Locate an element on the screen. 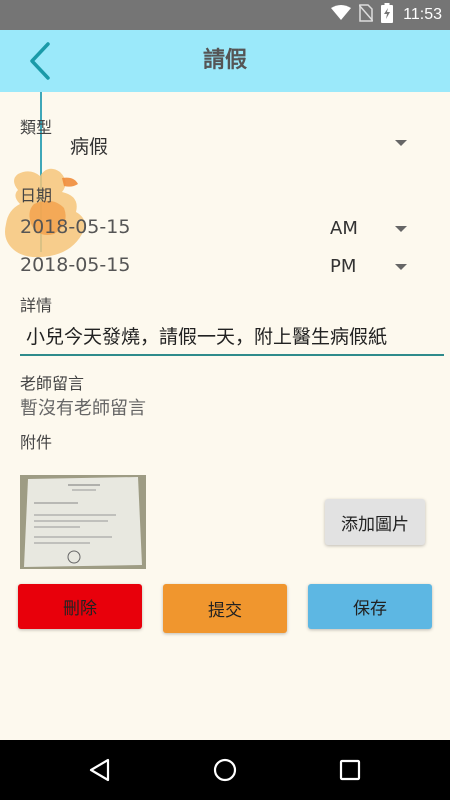  detail-label: 詳情 is located at coordinates (36, 305).